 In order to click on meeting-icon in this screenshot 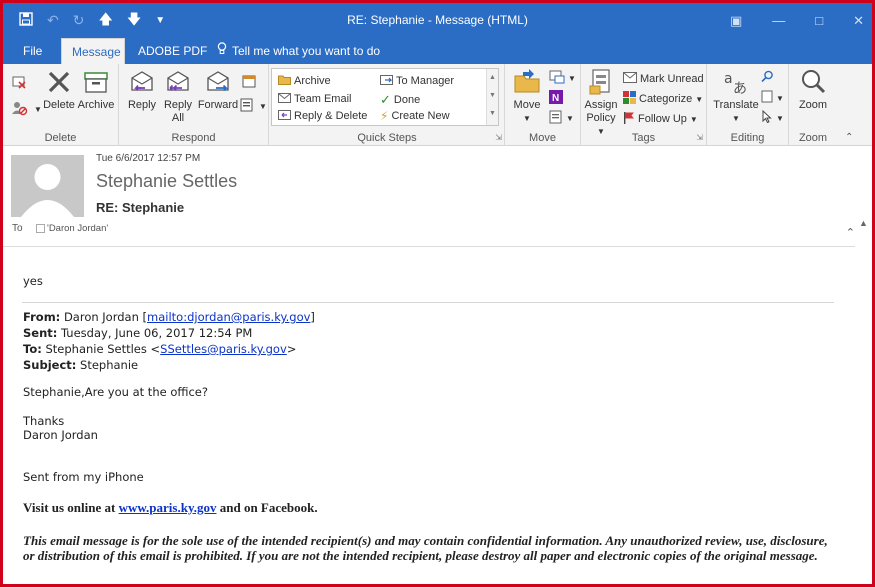, I will do `click(249, 82)`.